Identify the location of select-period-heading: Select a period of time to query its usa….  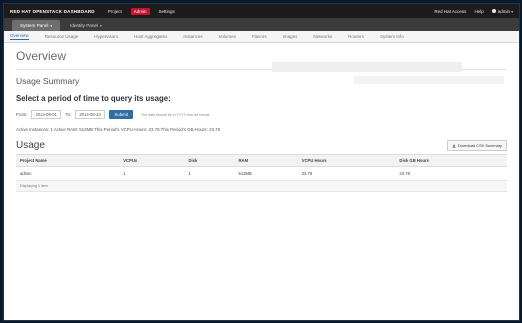
(93, 98).